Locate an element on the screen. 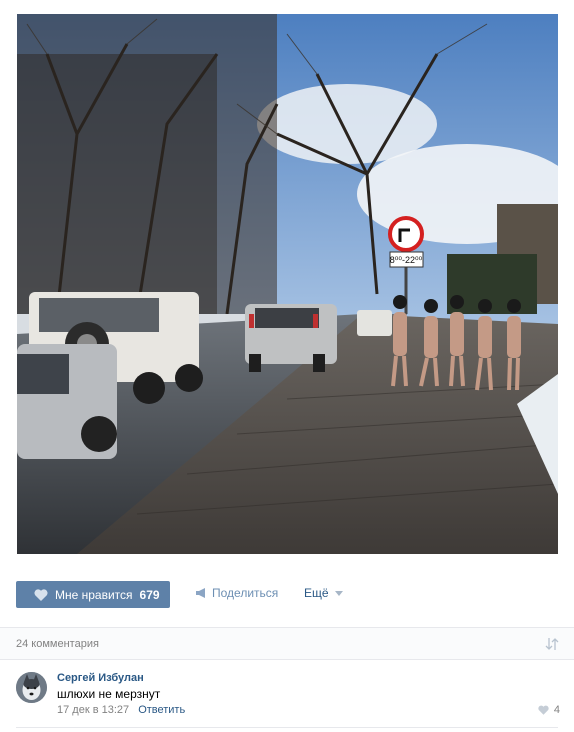  avatar is located at coordinates (31, 687).